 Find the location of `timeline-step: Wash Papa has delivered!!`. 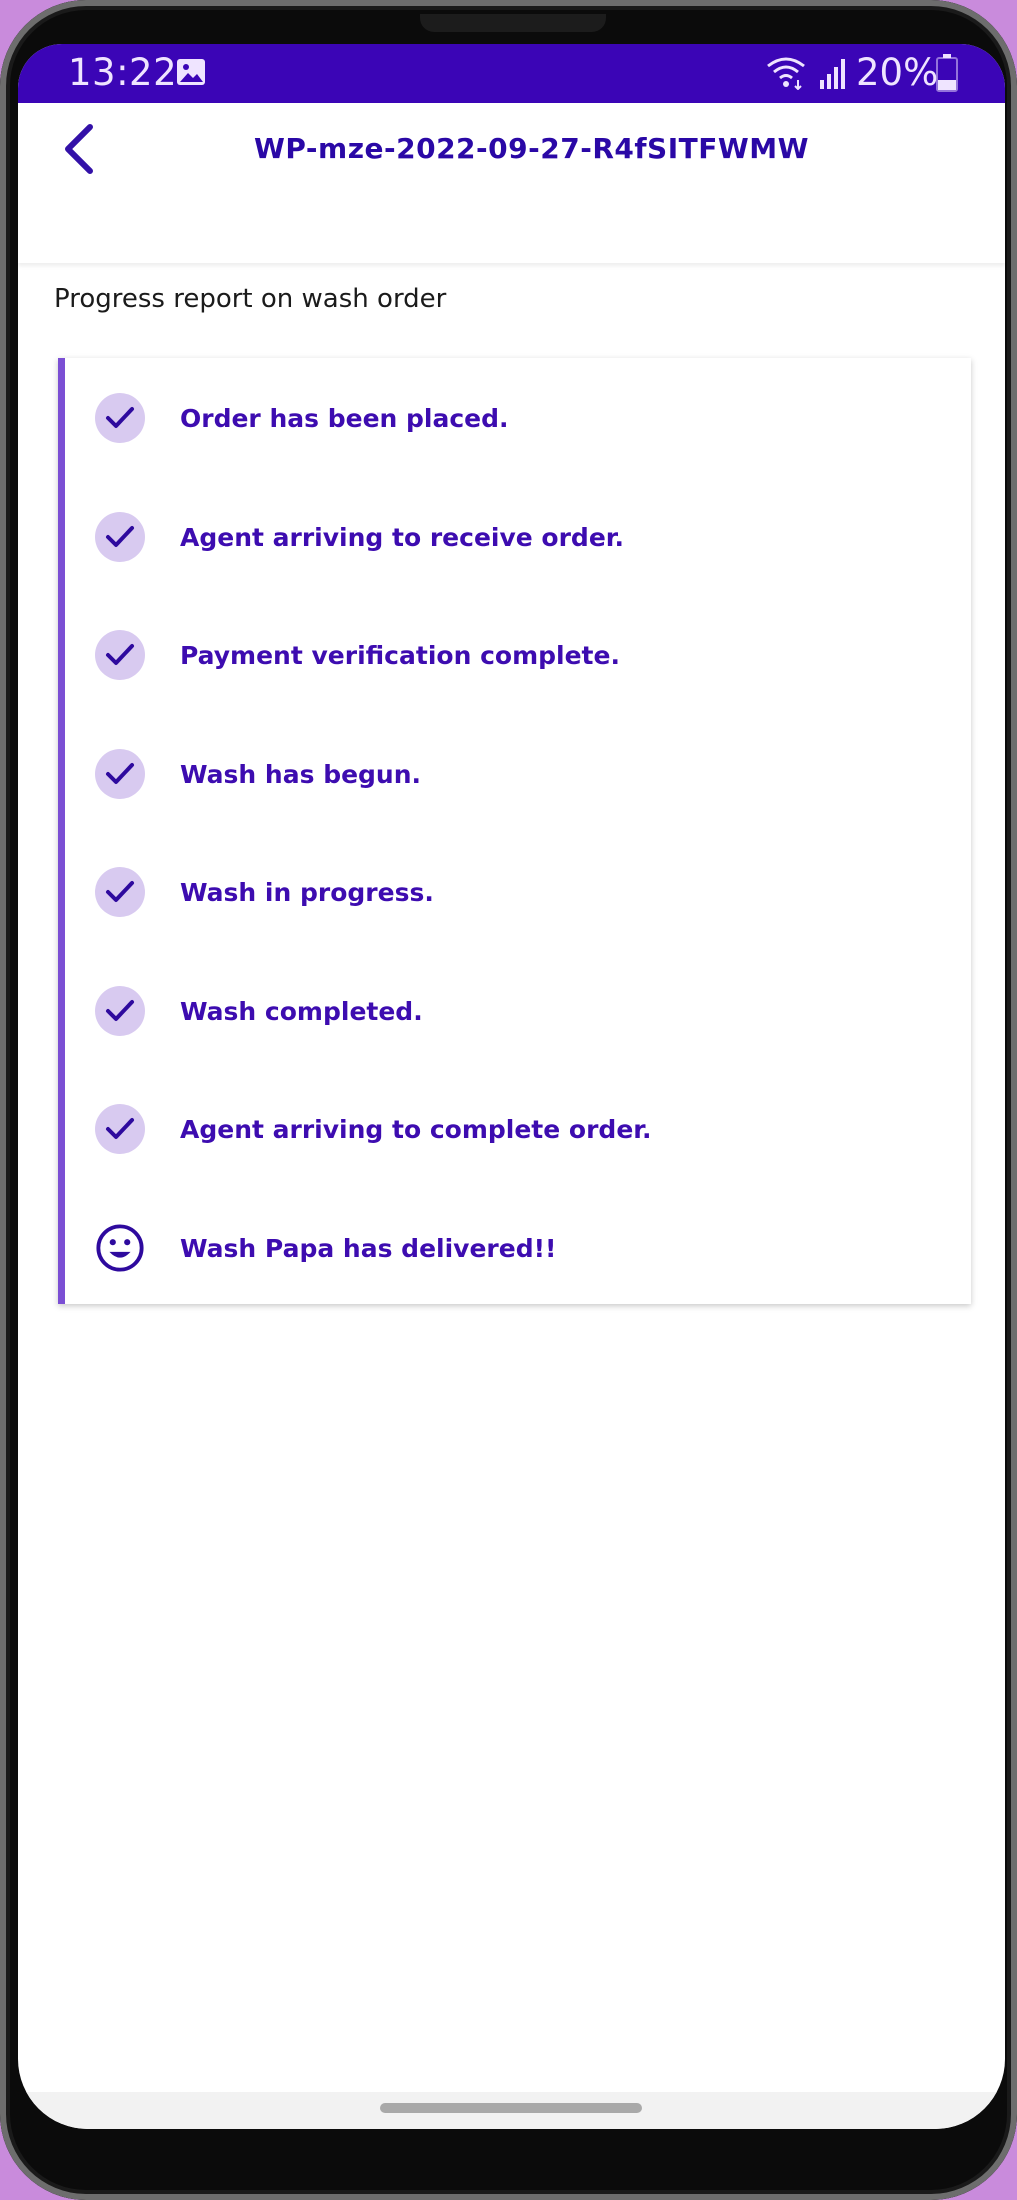

timeline-step: Wash Papa has delivered!! is located at coordinates (514, 1248).